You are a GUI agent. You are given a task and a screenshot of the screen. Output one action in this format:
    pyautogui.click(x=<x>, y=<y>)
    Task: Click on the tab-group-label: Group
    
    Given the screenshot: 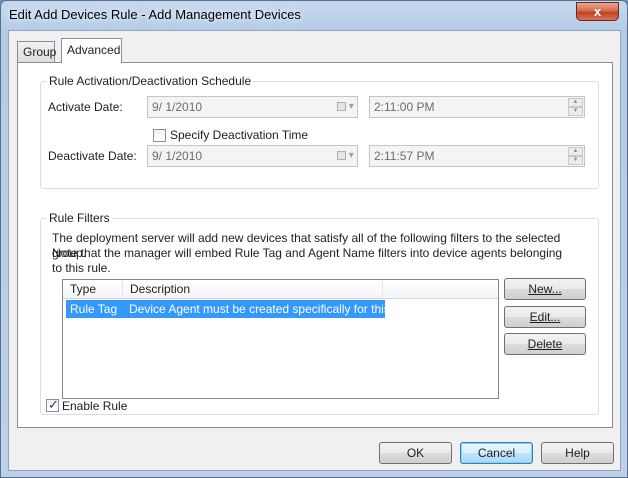 What is the action you would take?
    pyautogui.click(x=40, y=52)
    